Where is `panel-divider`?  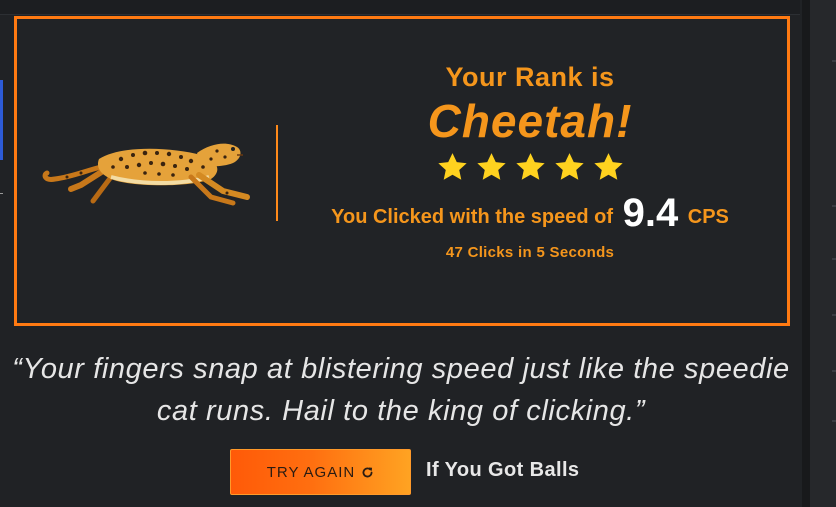 panel-divider is located at coordinates (277, 173).